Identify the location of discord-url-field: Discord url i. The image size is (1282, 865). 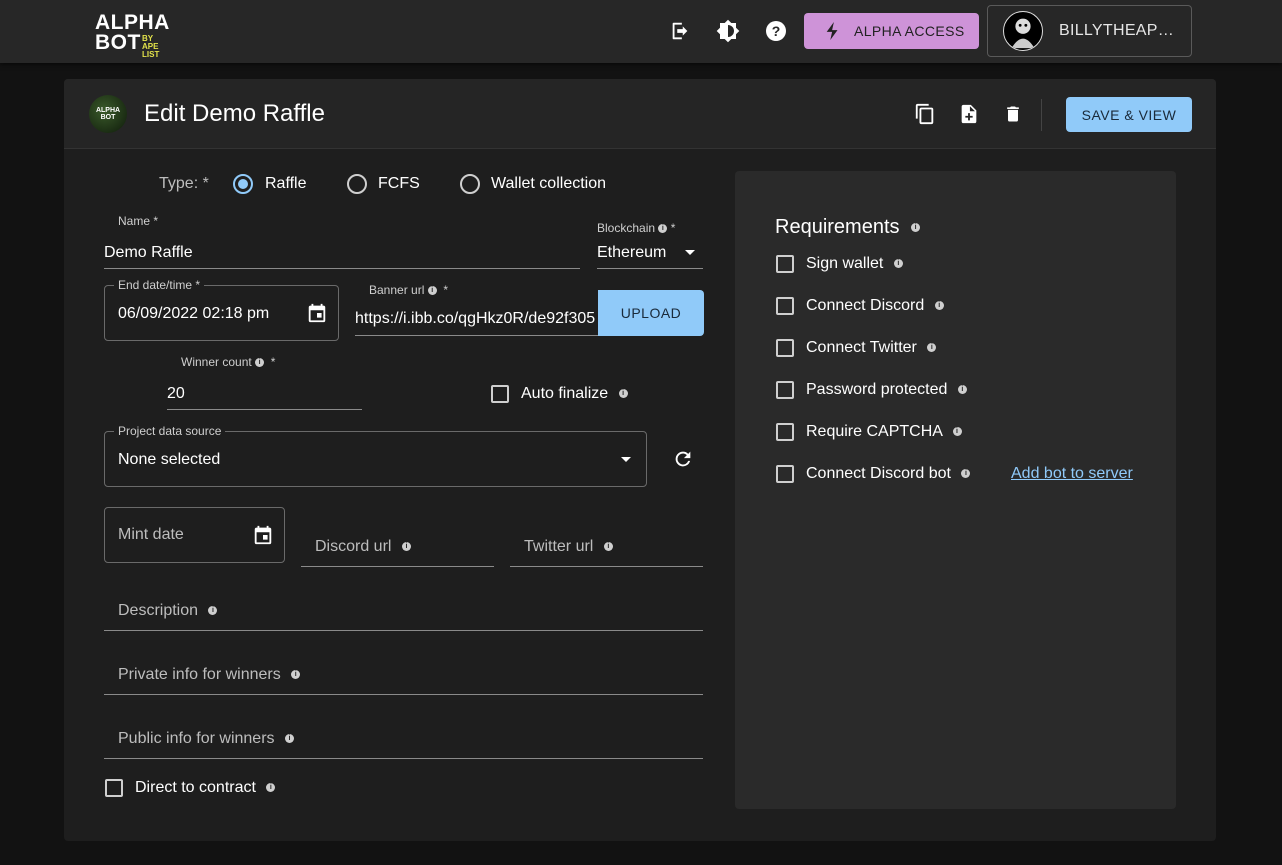
(363, 547).